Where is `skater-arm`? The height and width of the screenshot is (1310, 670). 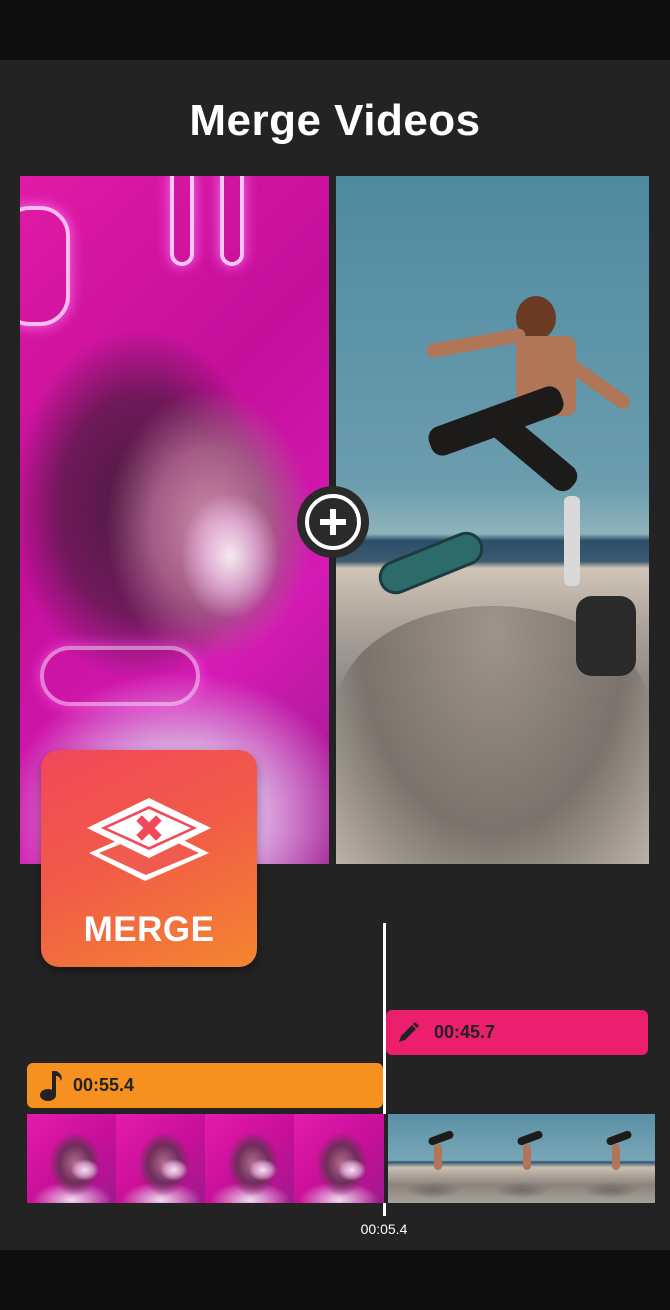
skater-arm is located at coordinates (476, 343).